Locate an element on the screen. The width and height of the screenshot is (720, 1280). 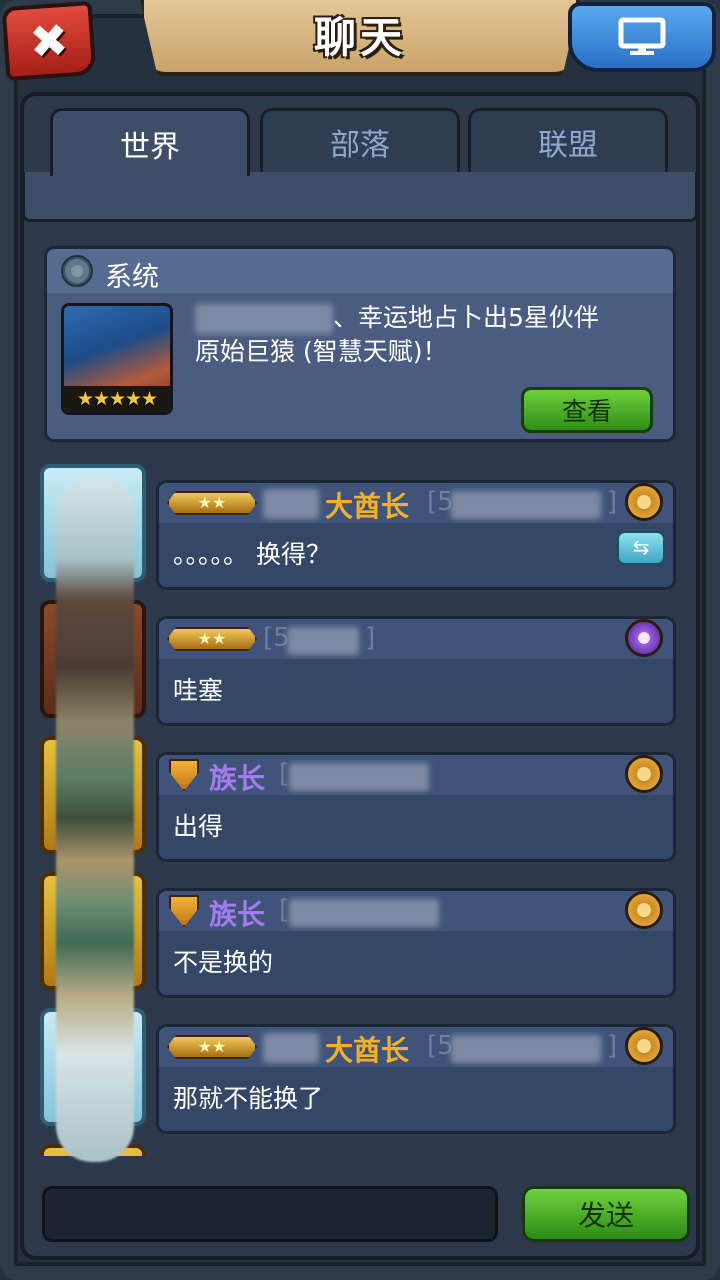
blurred-player-name is located at coordinates (264, 319).